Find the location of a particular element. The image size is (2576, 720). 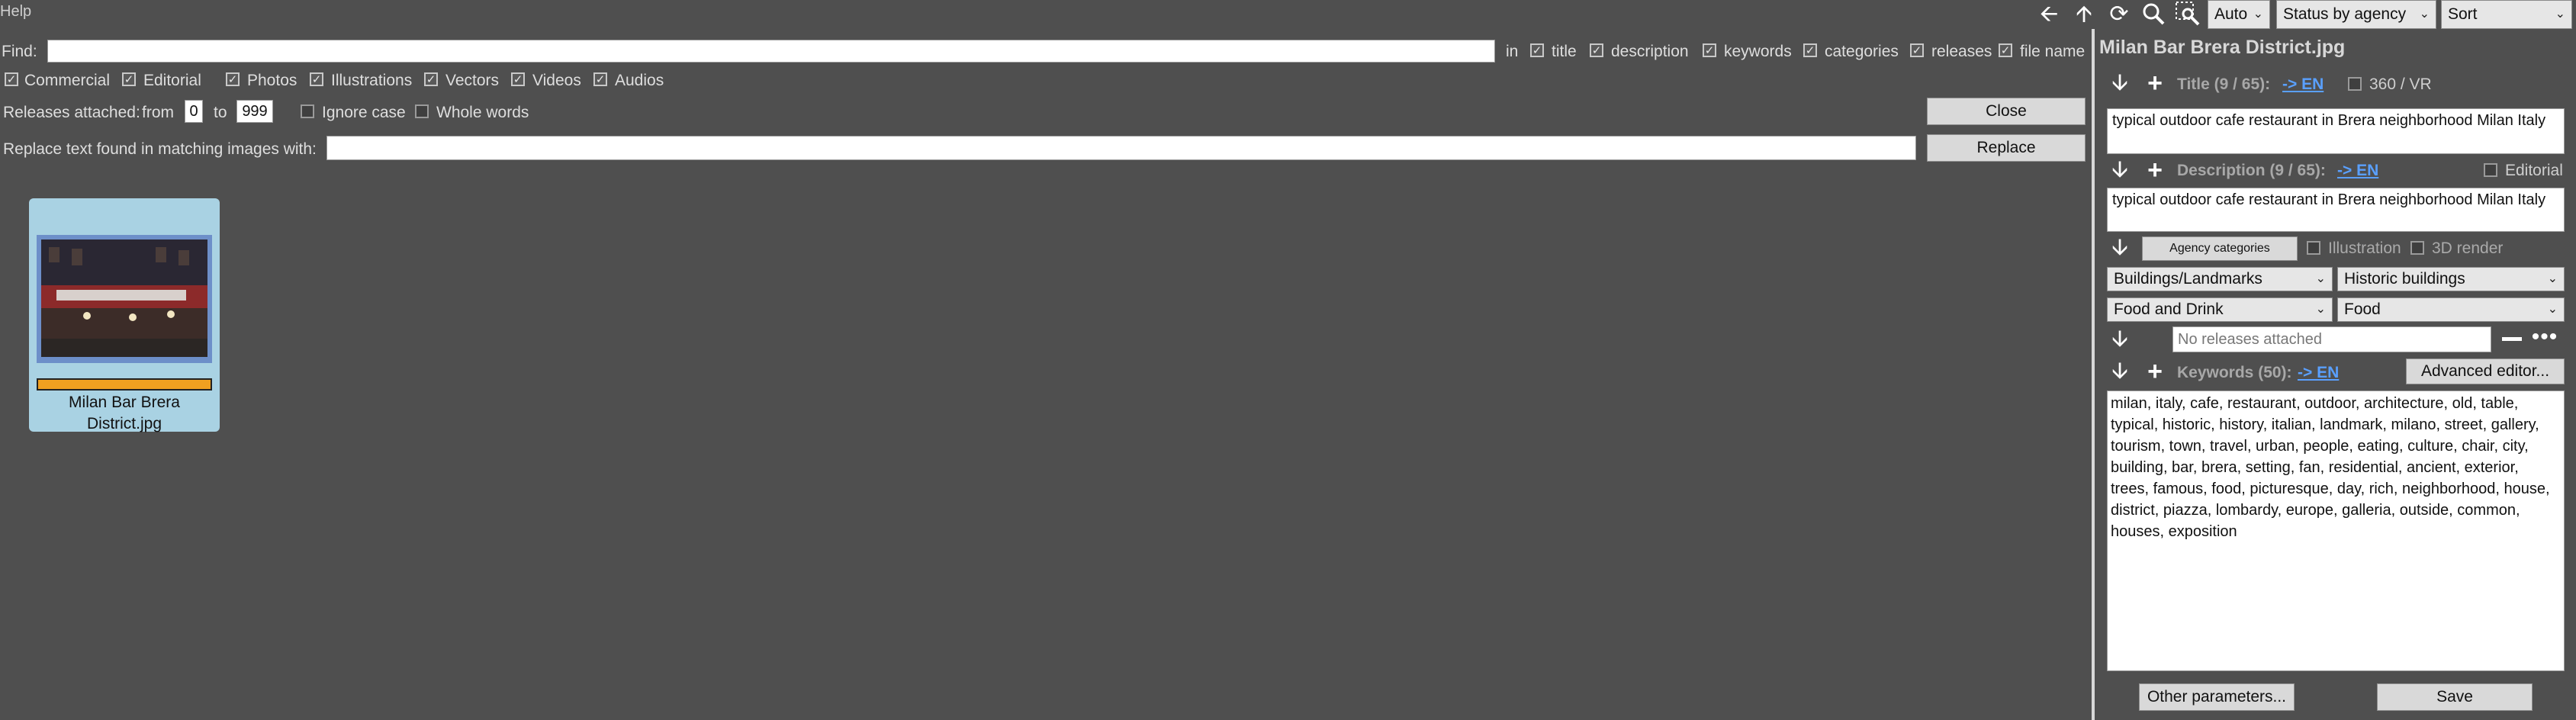

editorial-label: Editorial is located at coordinates (2534, 170).